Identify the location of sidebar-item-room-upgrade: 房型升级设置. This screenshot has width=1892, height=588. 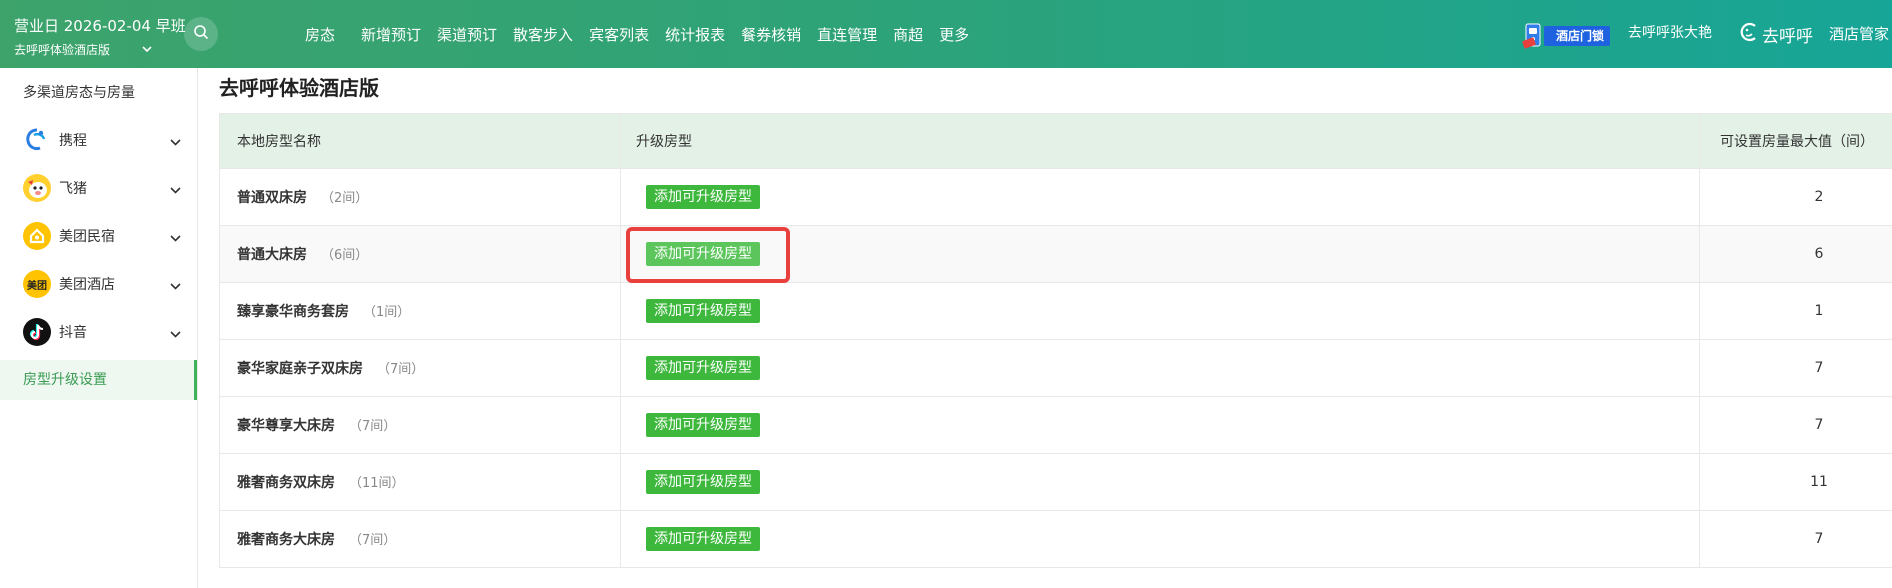
(98, 380).